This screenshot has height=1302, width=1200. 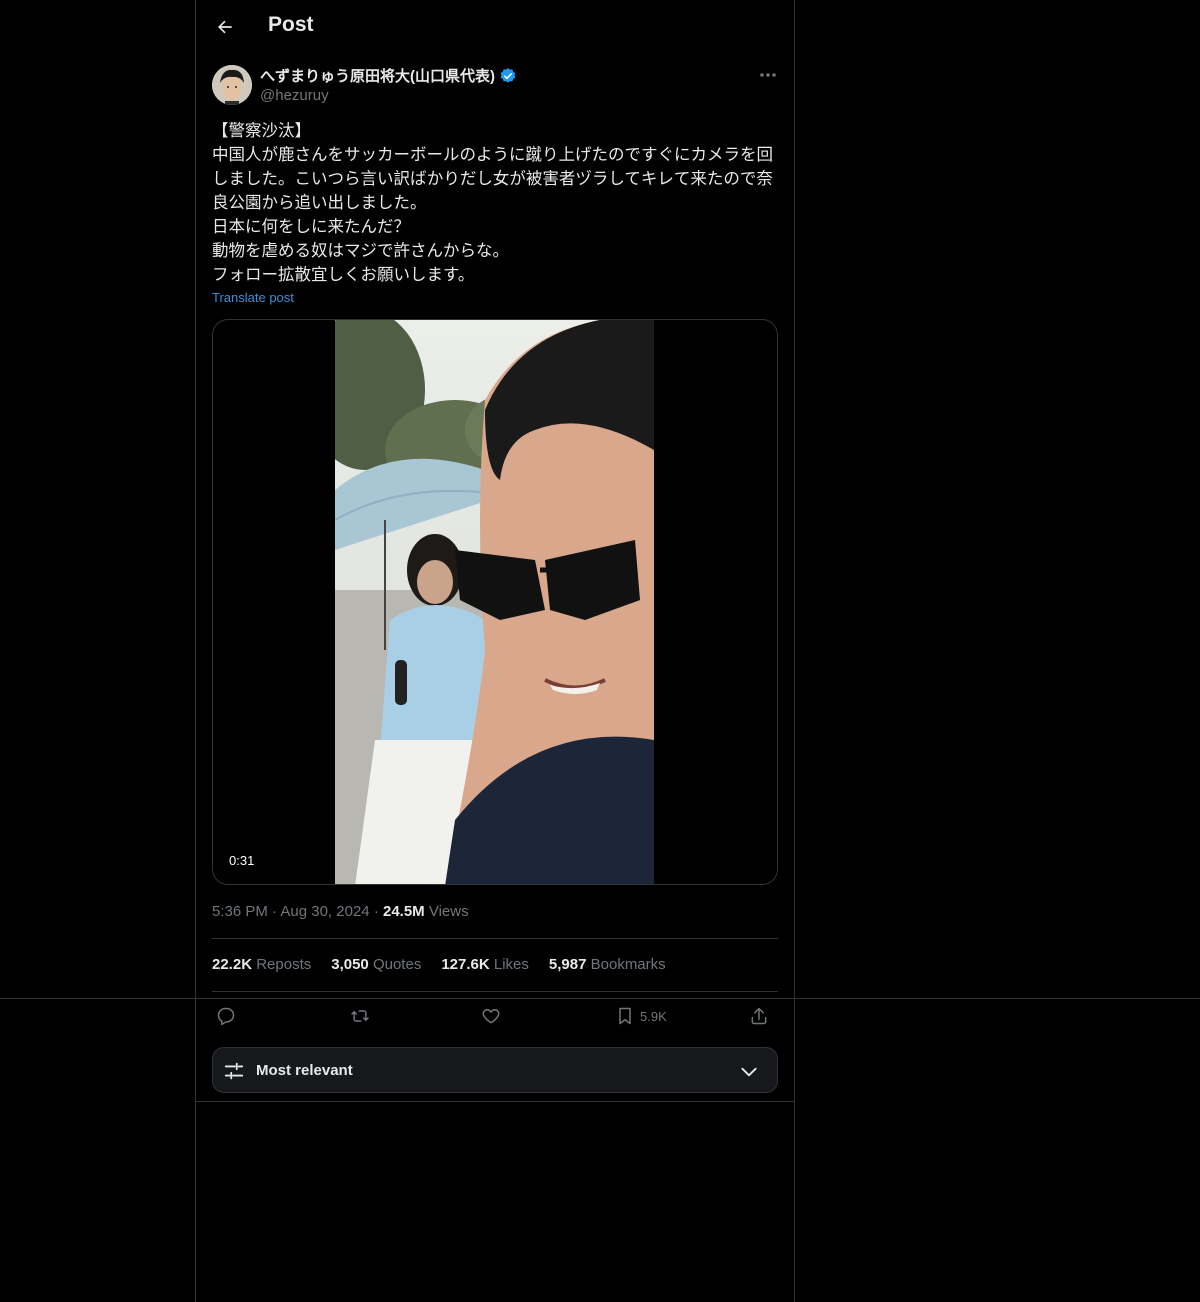 I want to click on bookmark-button: 5.9K, so click(x=641, y=1016).